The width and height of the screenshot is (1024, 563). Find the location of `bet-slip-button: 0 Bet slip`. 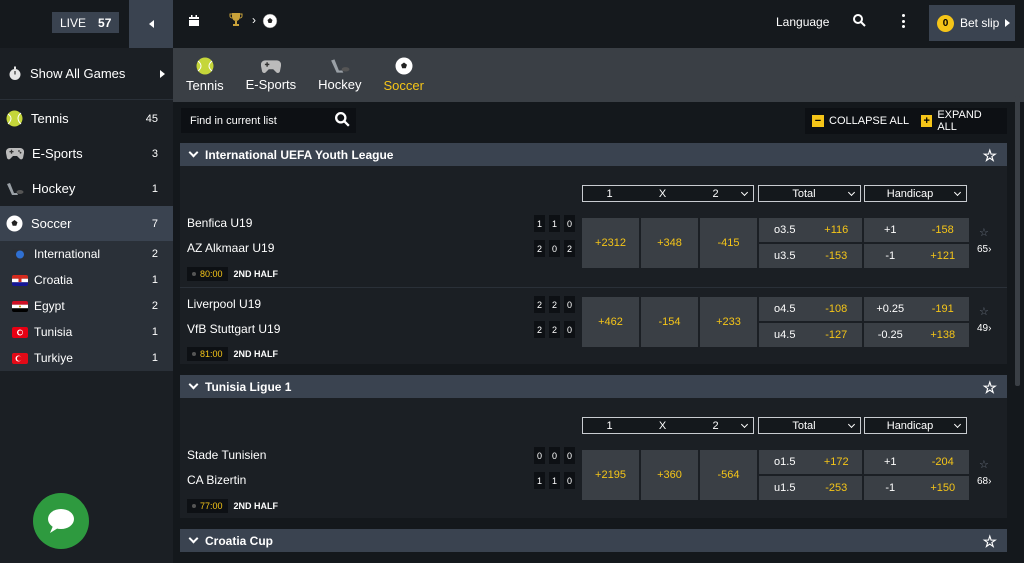

bet-slip-button: 0 Bet slip is located at coordinates (972, 23).